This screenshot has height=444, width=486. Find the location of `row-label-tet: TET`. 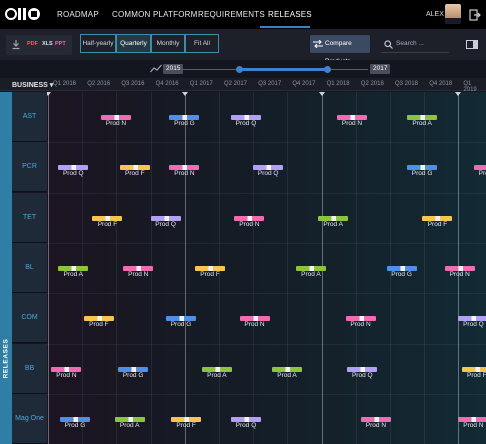

row-label-tet: TET is located at coordinates (29, 217).